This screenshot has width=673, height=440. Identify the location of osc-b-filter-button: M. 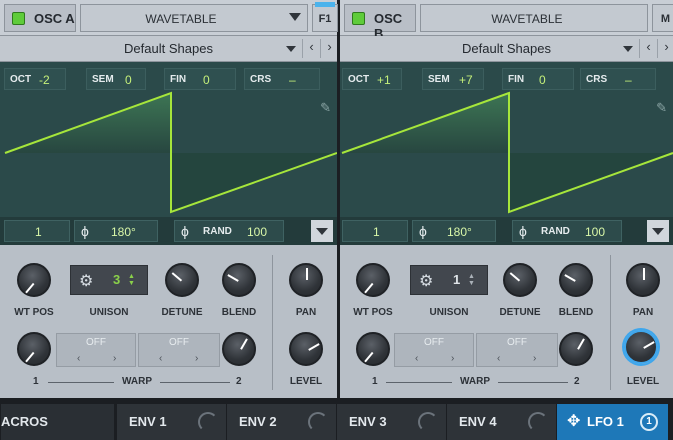
(662, 18).